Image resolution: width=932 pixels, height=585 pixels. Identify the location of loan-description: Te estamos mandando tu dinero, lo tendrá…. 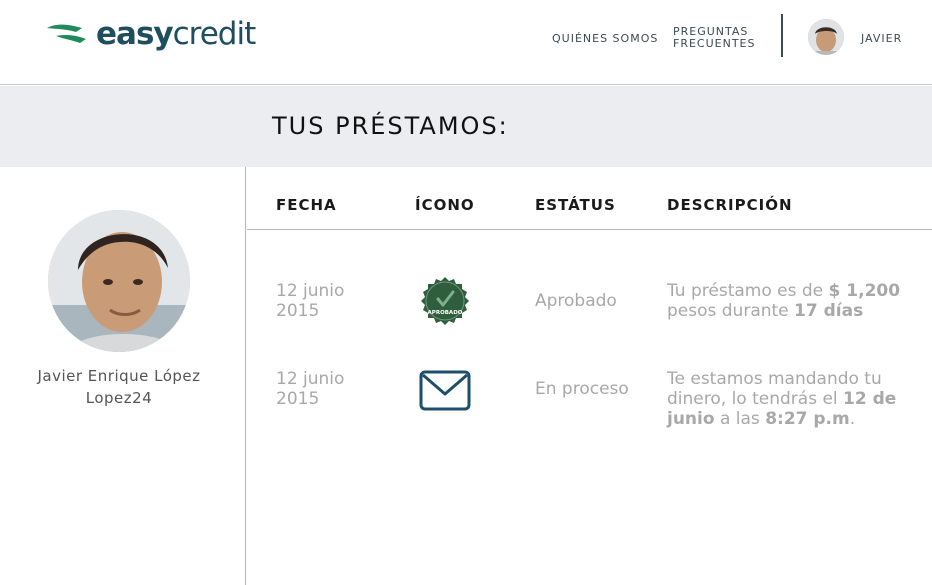
(792, 399).